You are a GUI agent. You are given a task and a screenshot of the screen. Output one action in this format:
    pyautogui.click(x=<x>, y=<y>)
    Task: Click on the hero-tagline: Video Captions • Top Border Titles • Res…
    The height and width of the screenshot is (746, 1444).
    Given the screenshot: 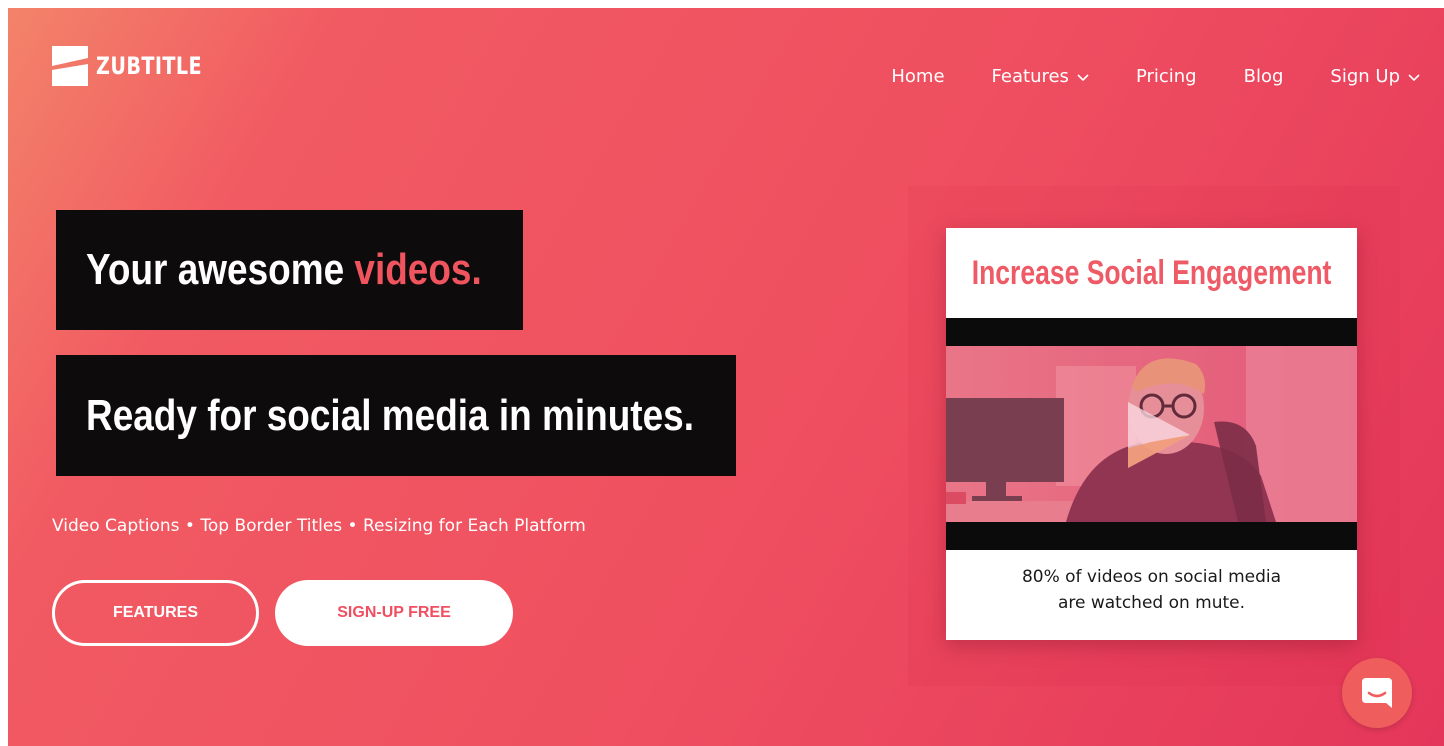 What is the action you would take?
    pyautogui.click(x=319, y=526)
    